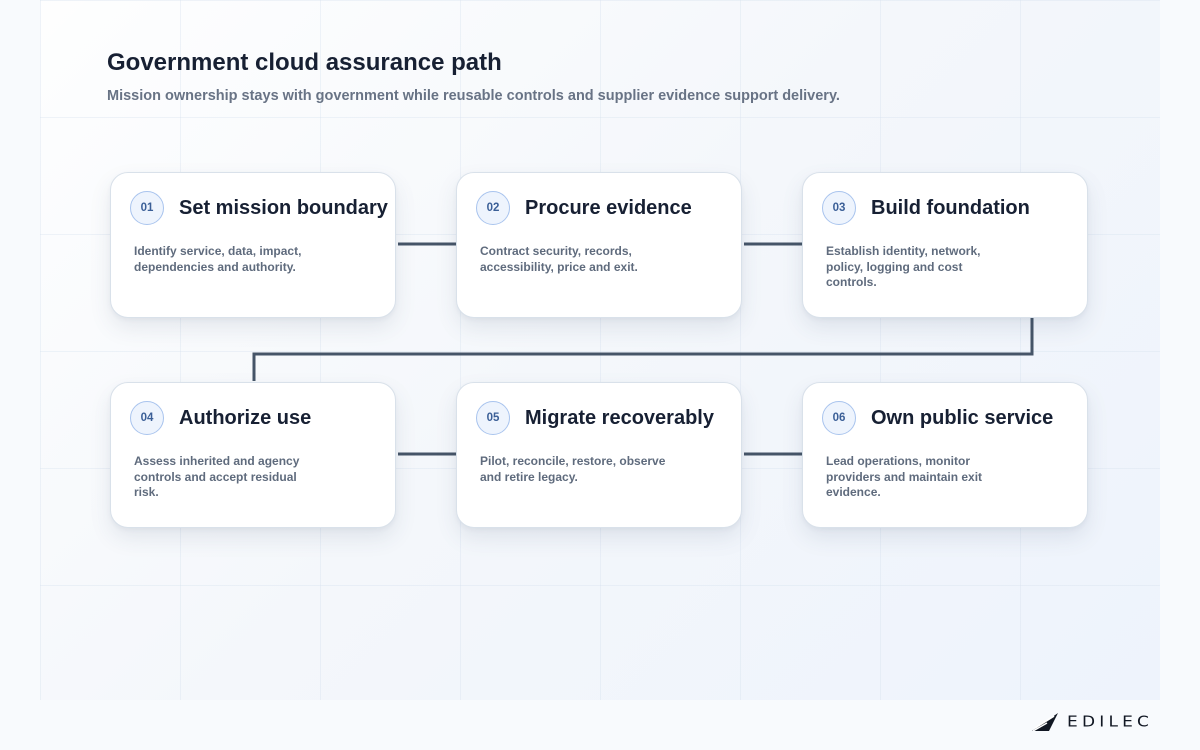  Describe the element at coordinates (147, 418) in the screenshot. I see `step-number-badge: 04` at that location.